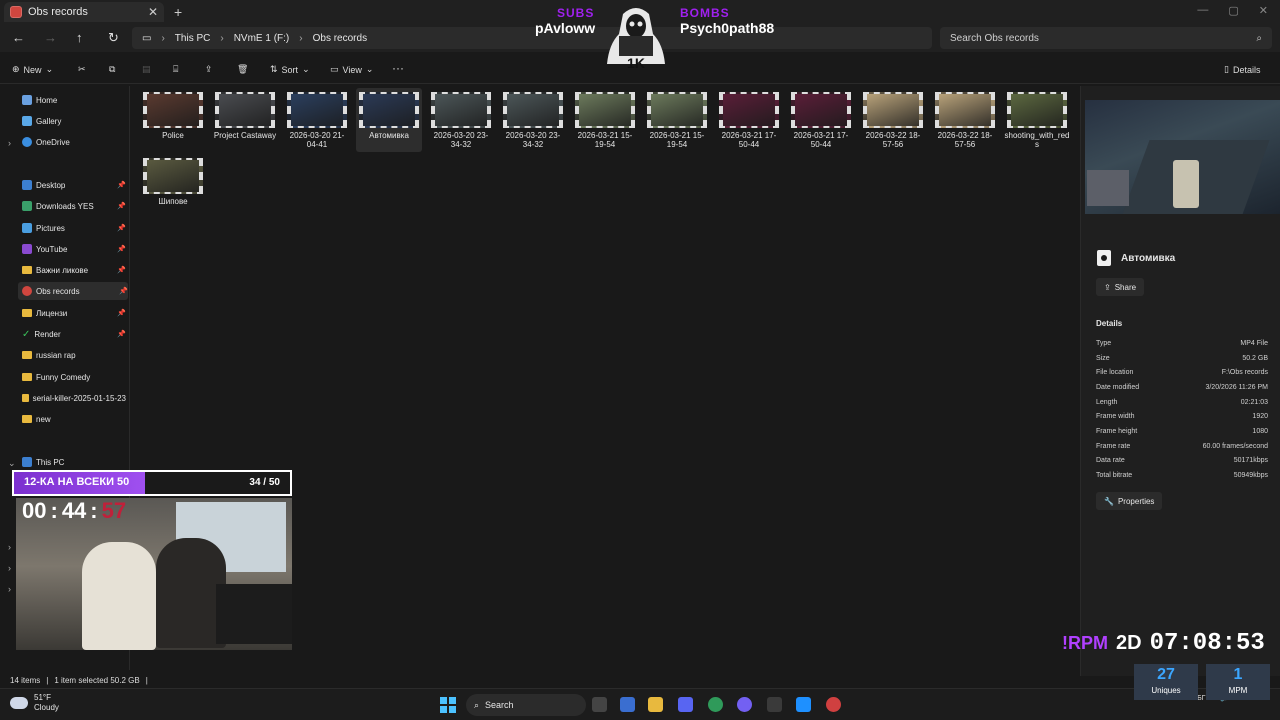 The image size is (1280, 720). What do you see at coordinates (389, 110) in the screenshot?
I see `video-thumbnail` at bounding box center [389, 110].